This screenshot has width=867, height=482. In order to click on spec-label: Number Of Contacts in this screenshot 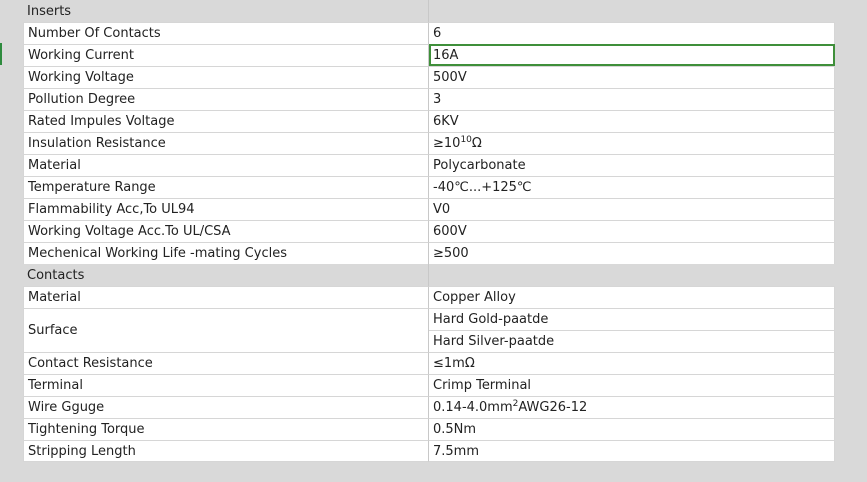, I will do `click(226, 33)`.